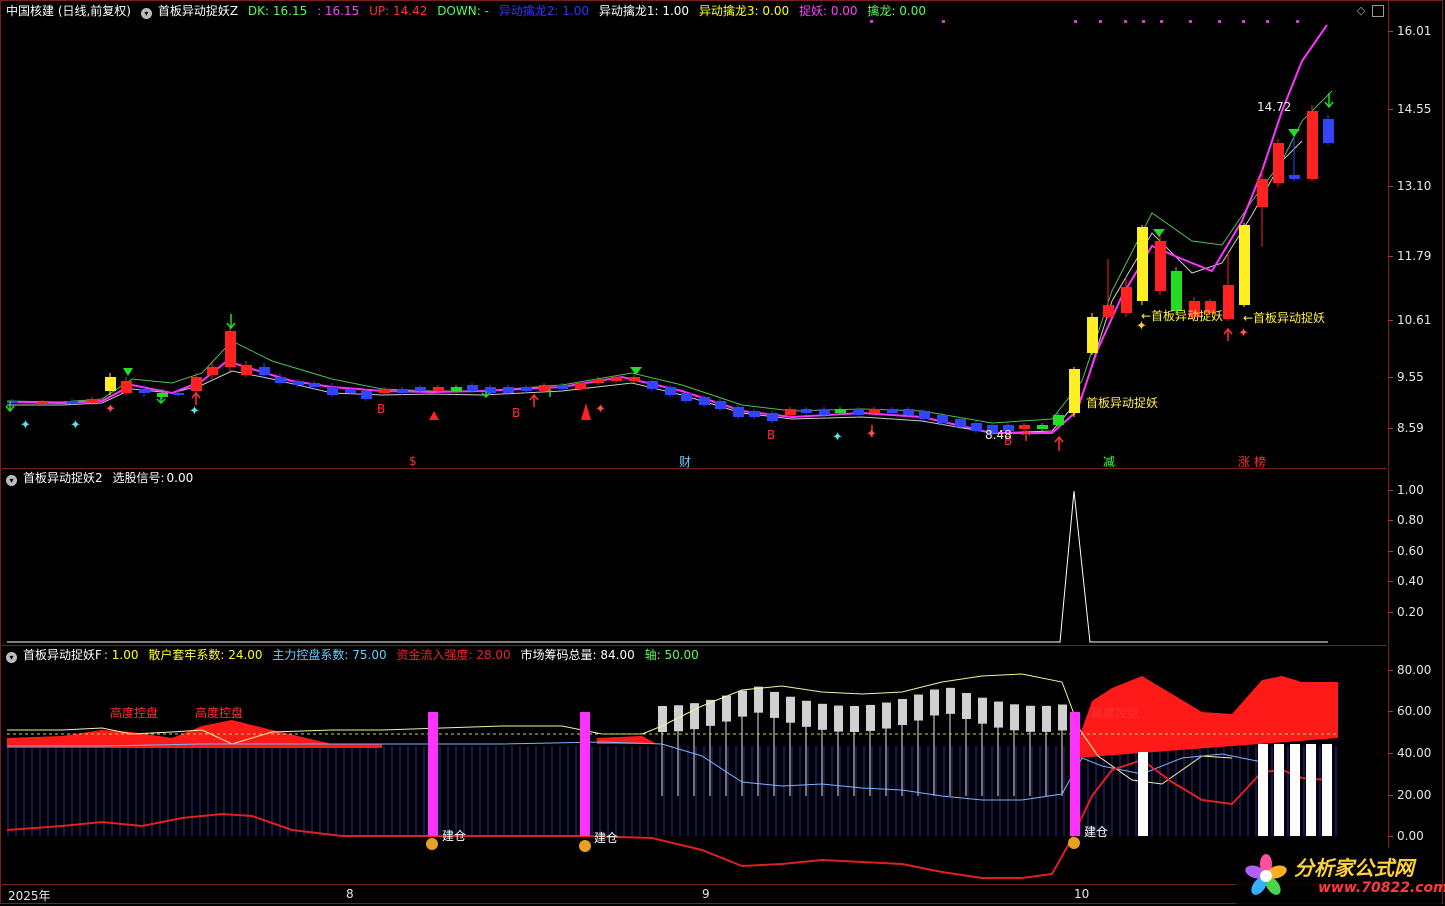 The width and height of the screenshot is (1445, 906). Describe the element at coordinates (1381, 888) in the screenshot. I see `logo-url: www.70822.com` at that location.